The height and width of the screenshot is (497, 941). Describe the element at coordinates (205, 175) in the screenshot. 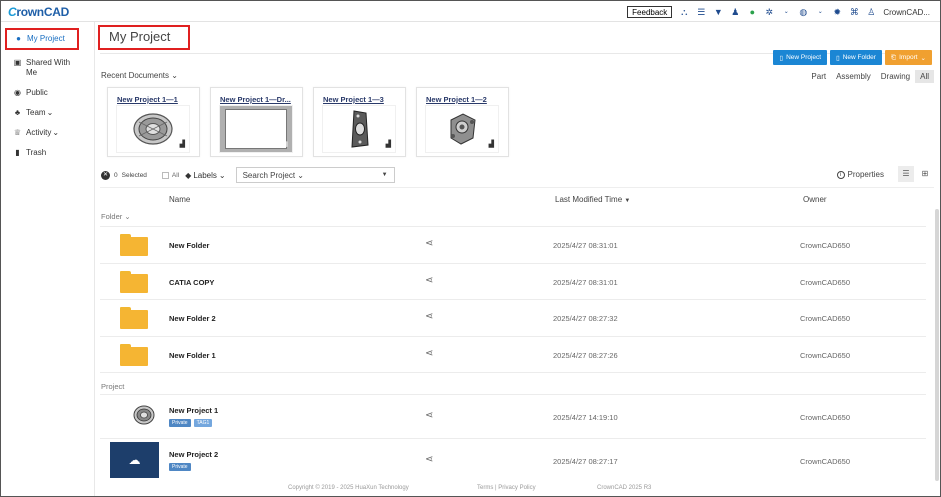

I see `labels-dropdown: ◆ Labels ⌄` at that location.